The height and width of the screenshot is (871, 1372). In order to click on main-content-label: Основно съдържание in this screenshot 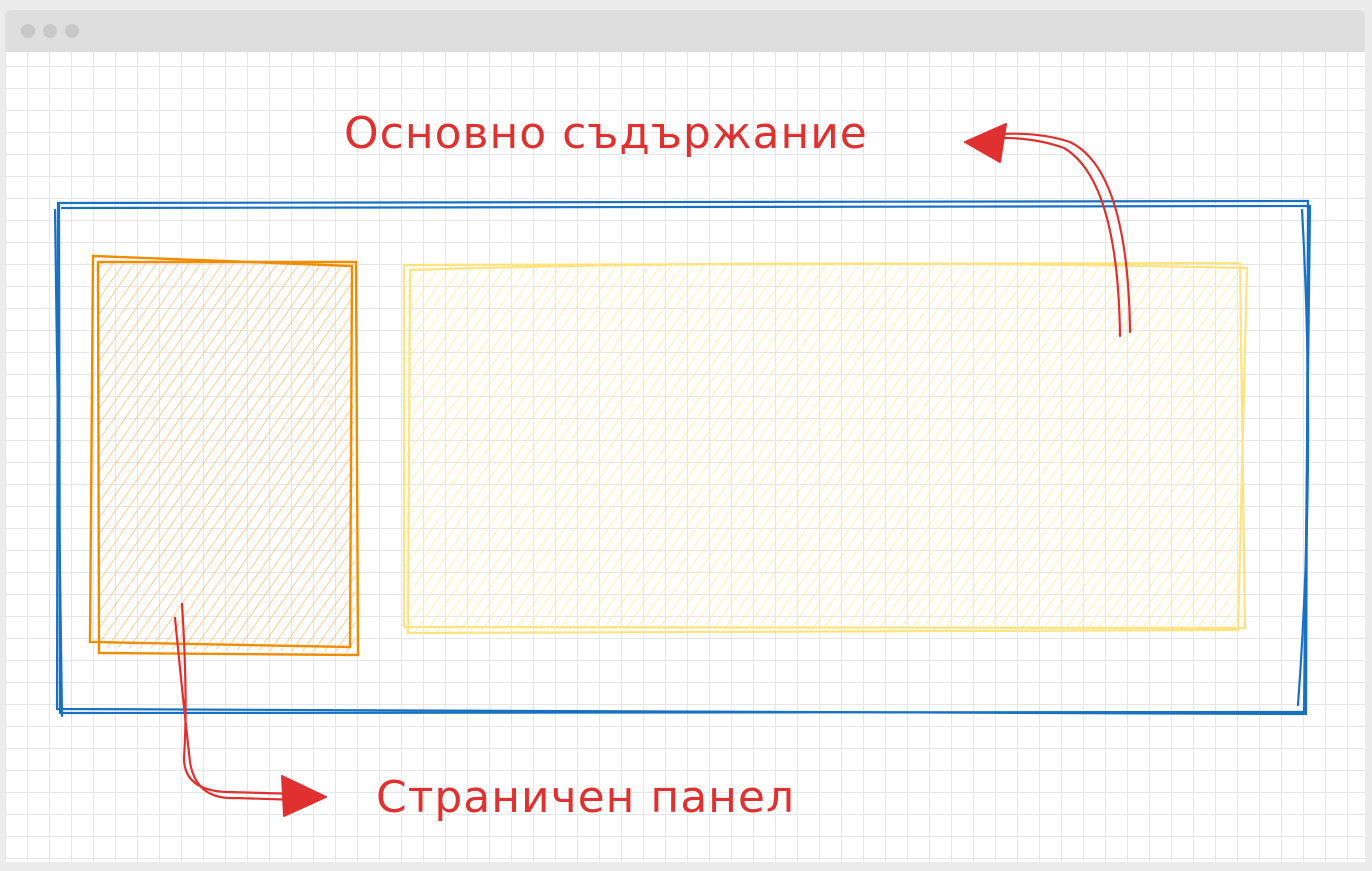, I will do `click(606, 133)`.